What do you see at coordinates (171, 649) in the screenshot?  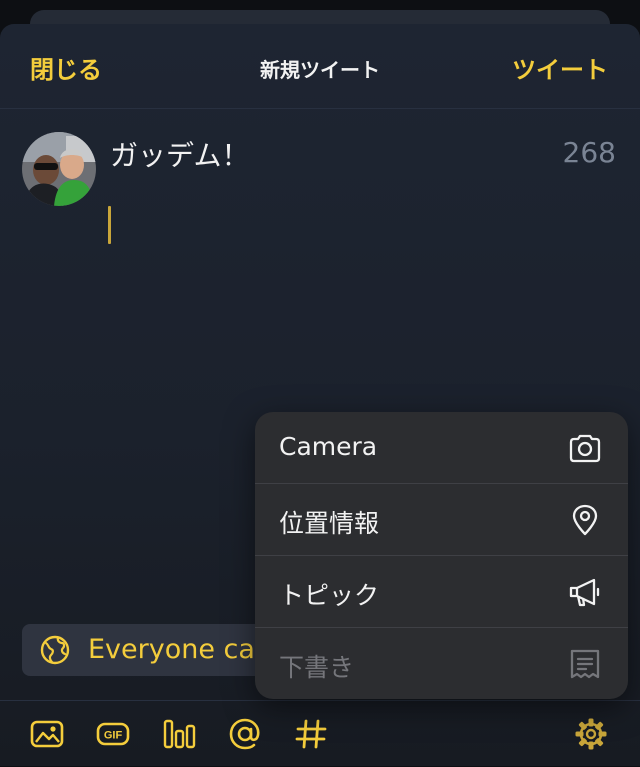 I see `reply-audience-label: Everyone ca` at bounding box center [171, 649].